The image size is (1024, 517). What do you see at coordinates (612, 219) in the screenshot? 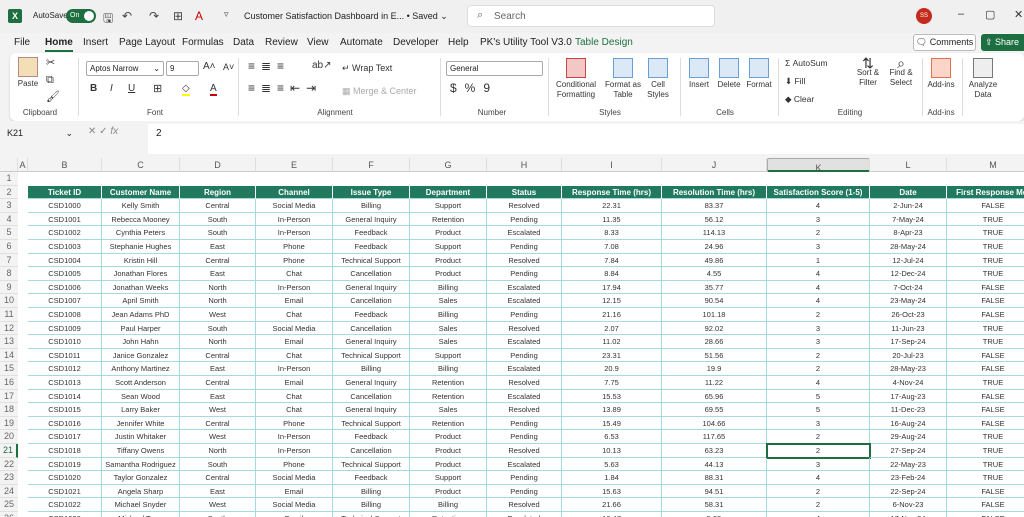
I see `table-cell: 11.35` at bounding box center [612, 219].